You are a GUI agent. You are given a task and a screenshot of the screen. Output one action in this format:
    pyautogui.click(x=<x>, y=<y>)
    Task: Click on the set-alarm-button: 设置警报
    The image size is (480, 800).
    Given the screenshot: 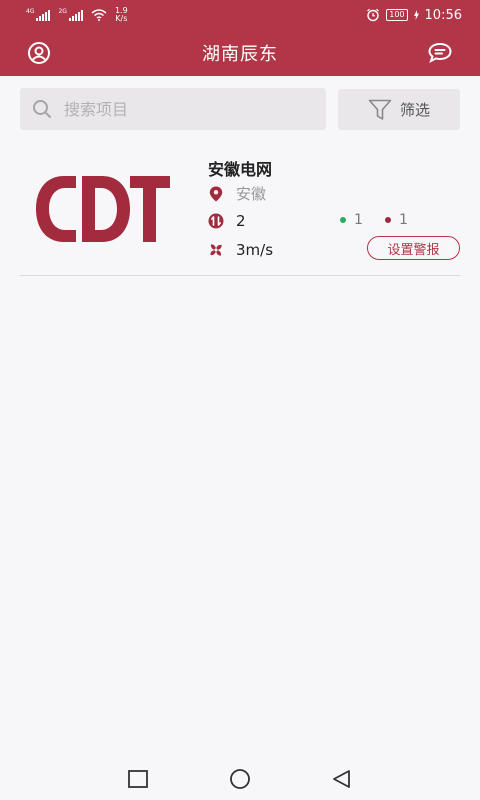 What is the action you would take?
    pyautogui.click(x=413, y=248)
    